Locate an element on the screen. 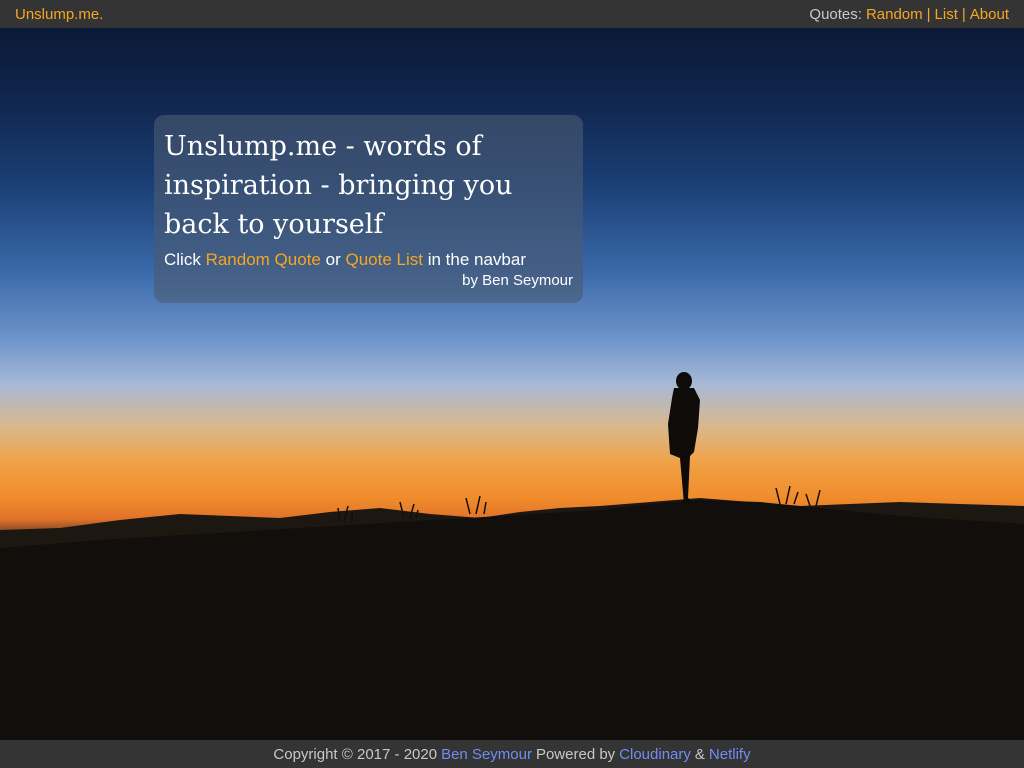 This screenshot has width=1024, height=768. random-quote-link: Random Quote is located at coordinates (263, 259).